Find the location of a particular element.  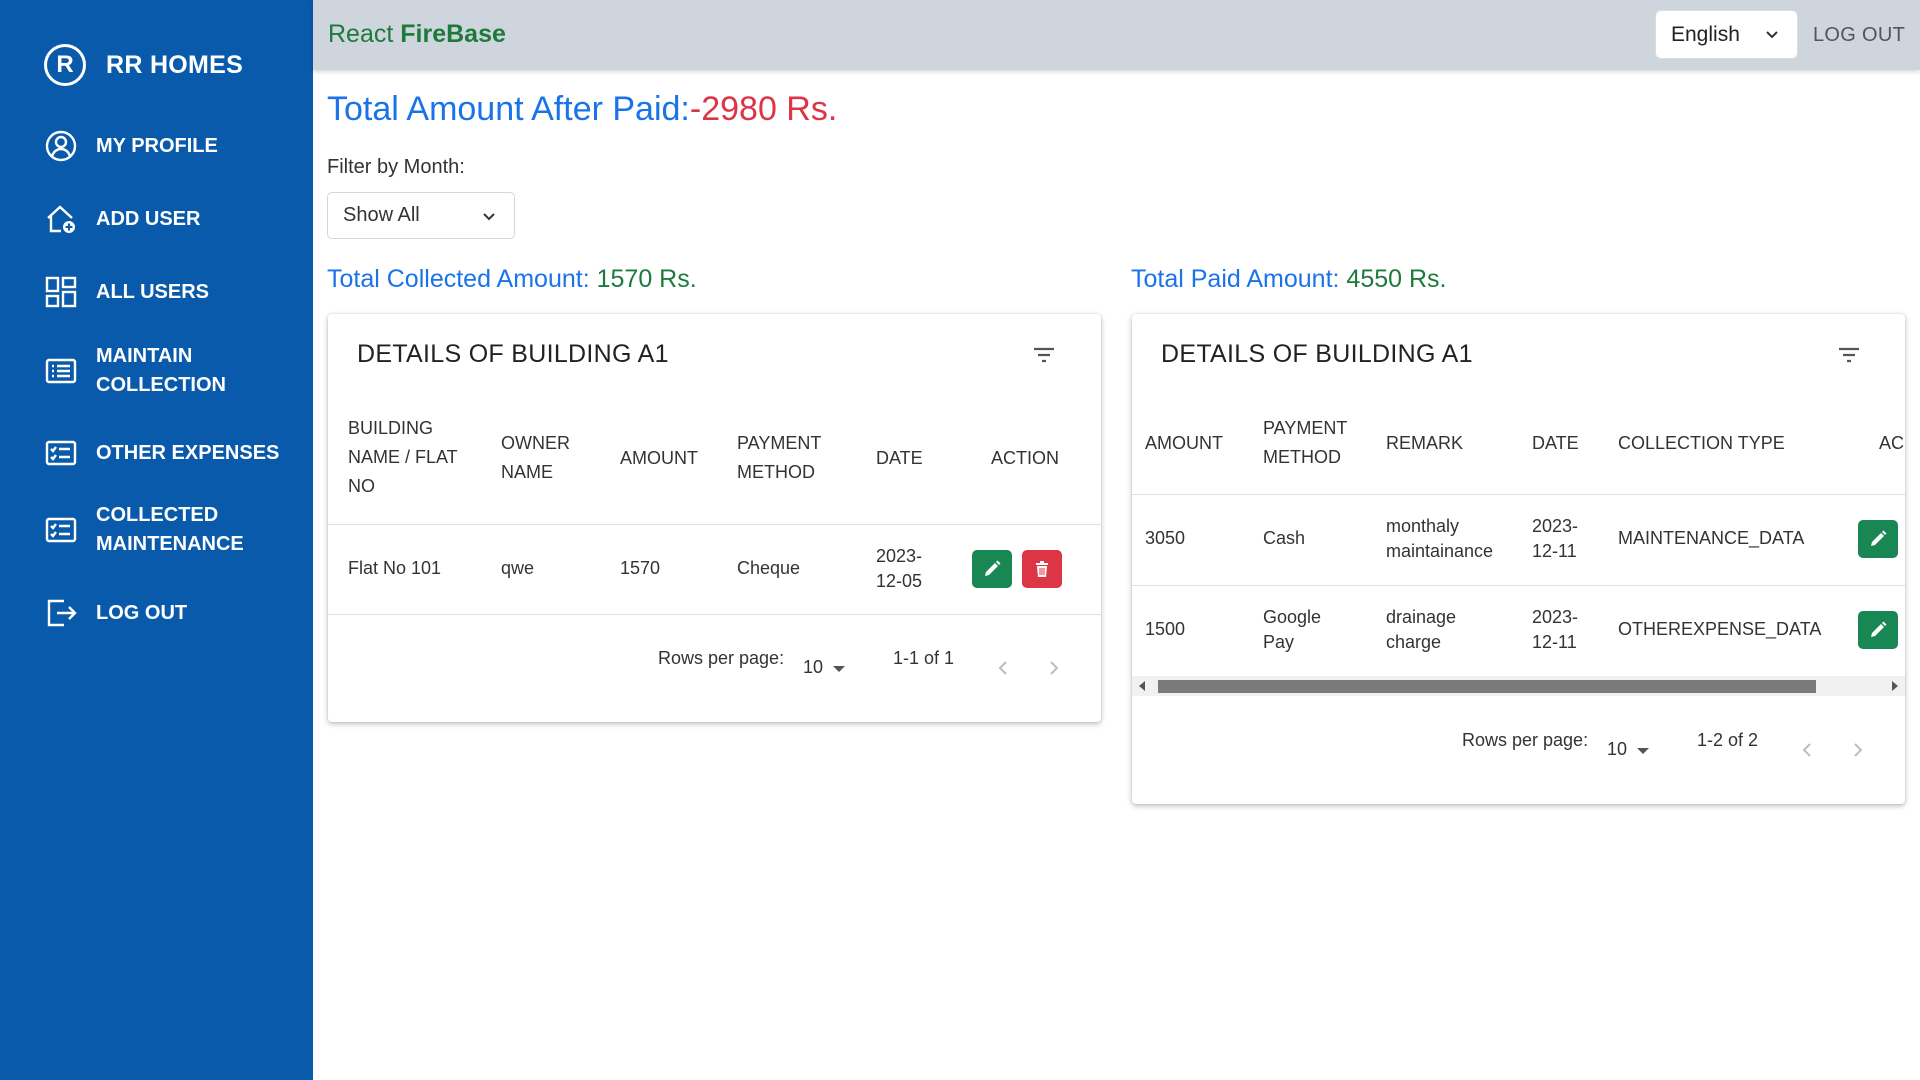

user-circle-icon is located at coordinates (61, 146).